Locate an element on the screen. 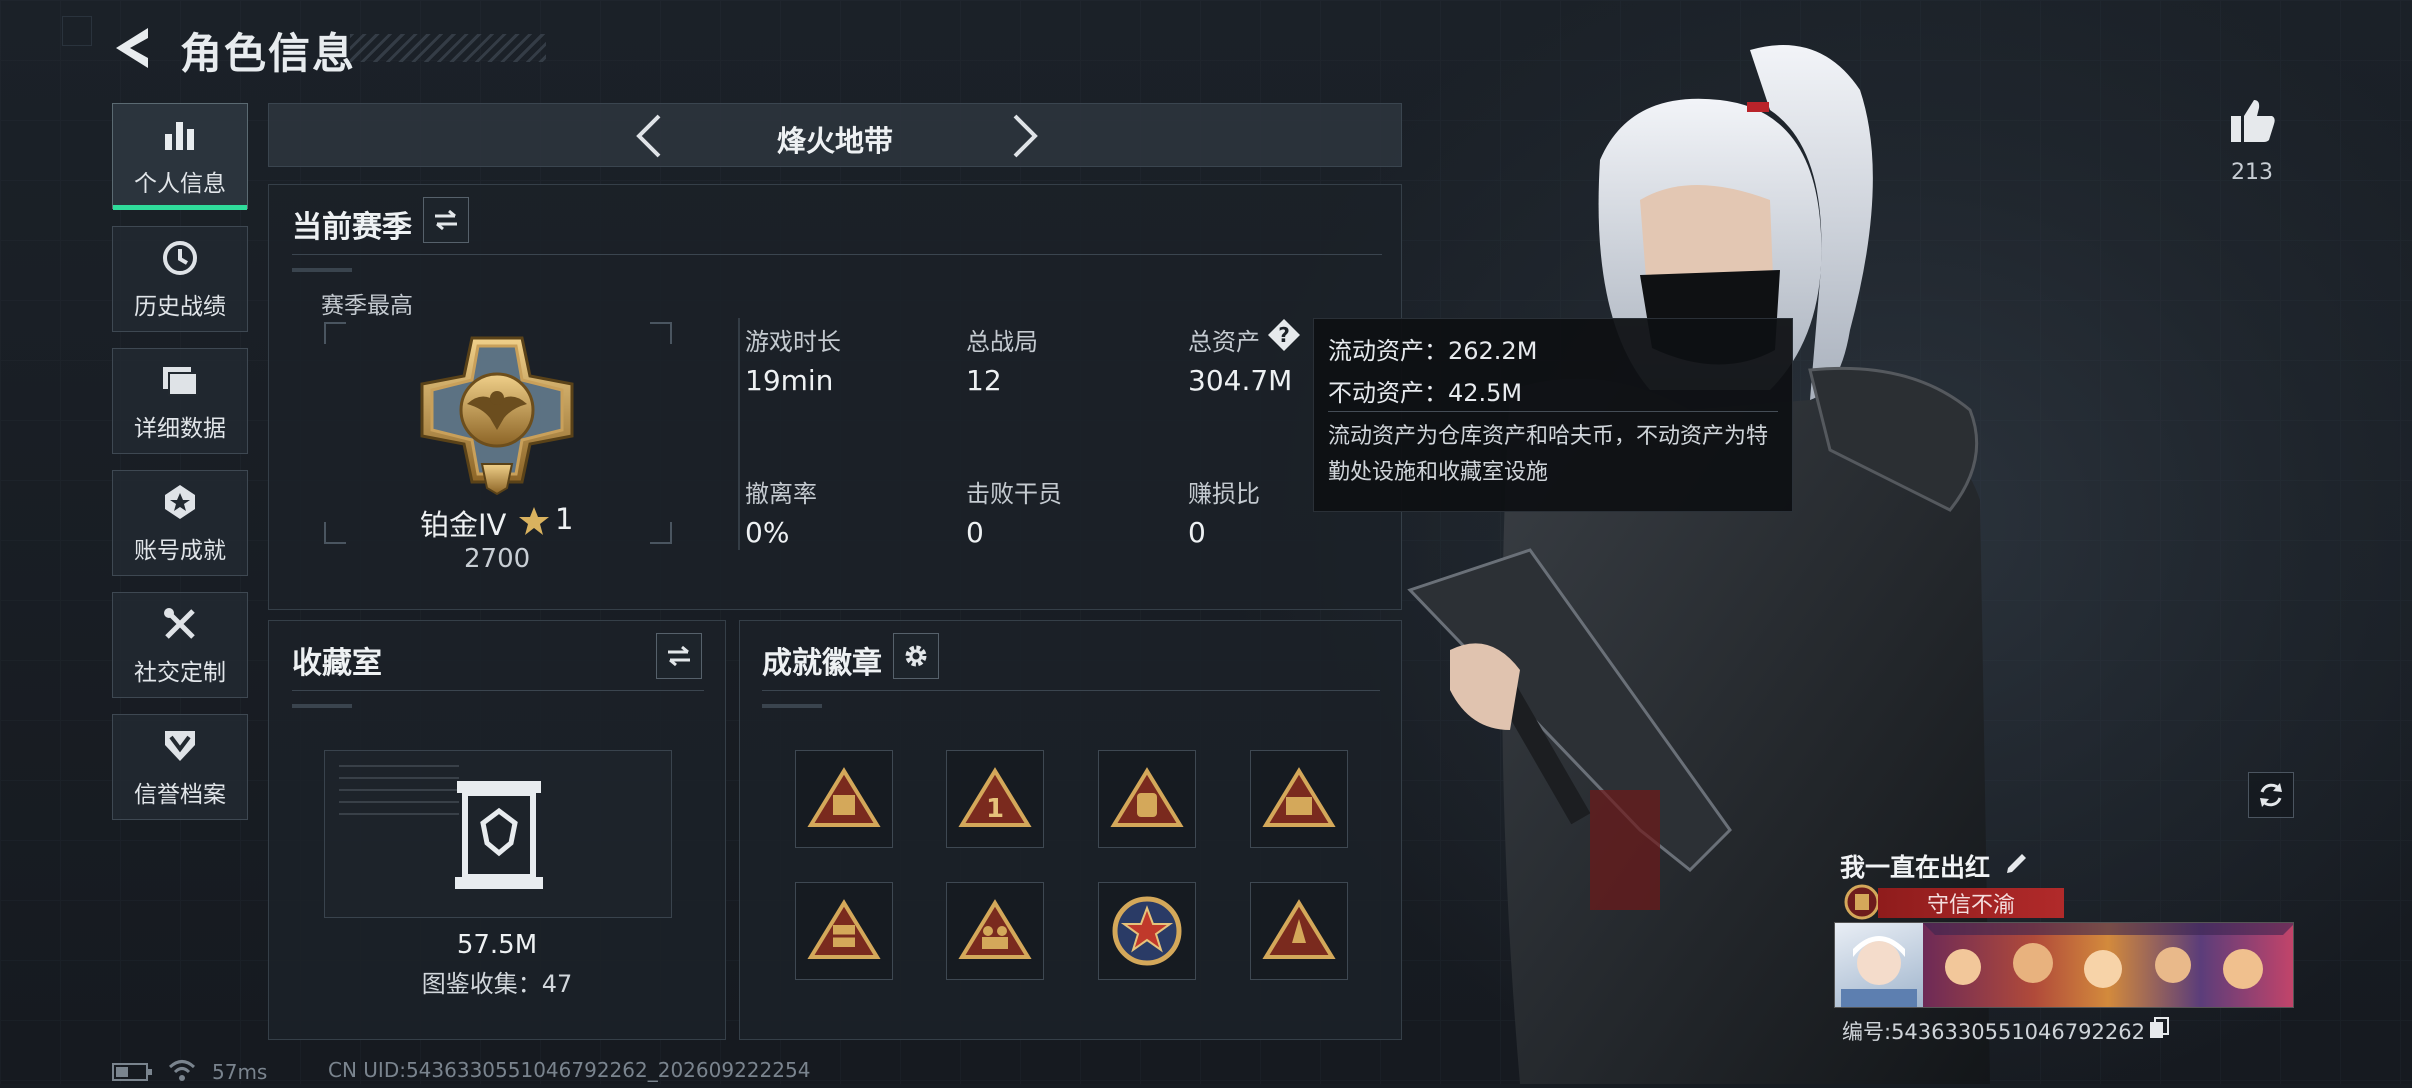  stat-label-kills: 击败干员 is located at coordinates (1014, 494).